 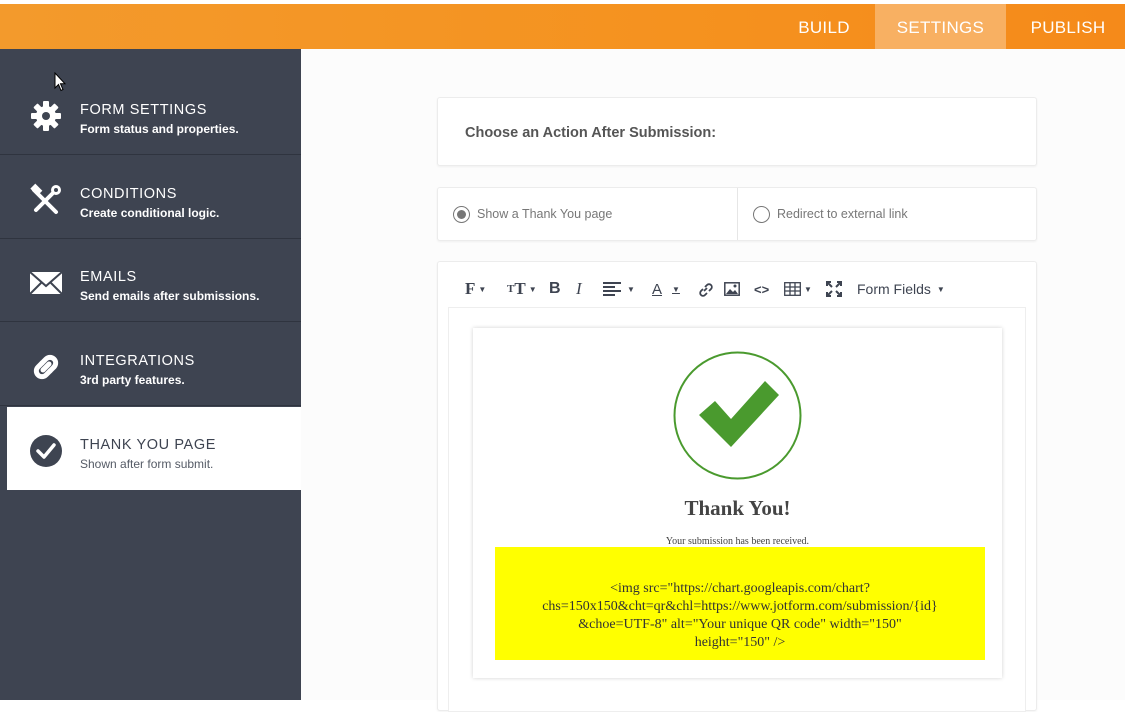 I want to click on font-size-button: T T ▼, so click(x=522, y=289).